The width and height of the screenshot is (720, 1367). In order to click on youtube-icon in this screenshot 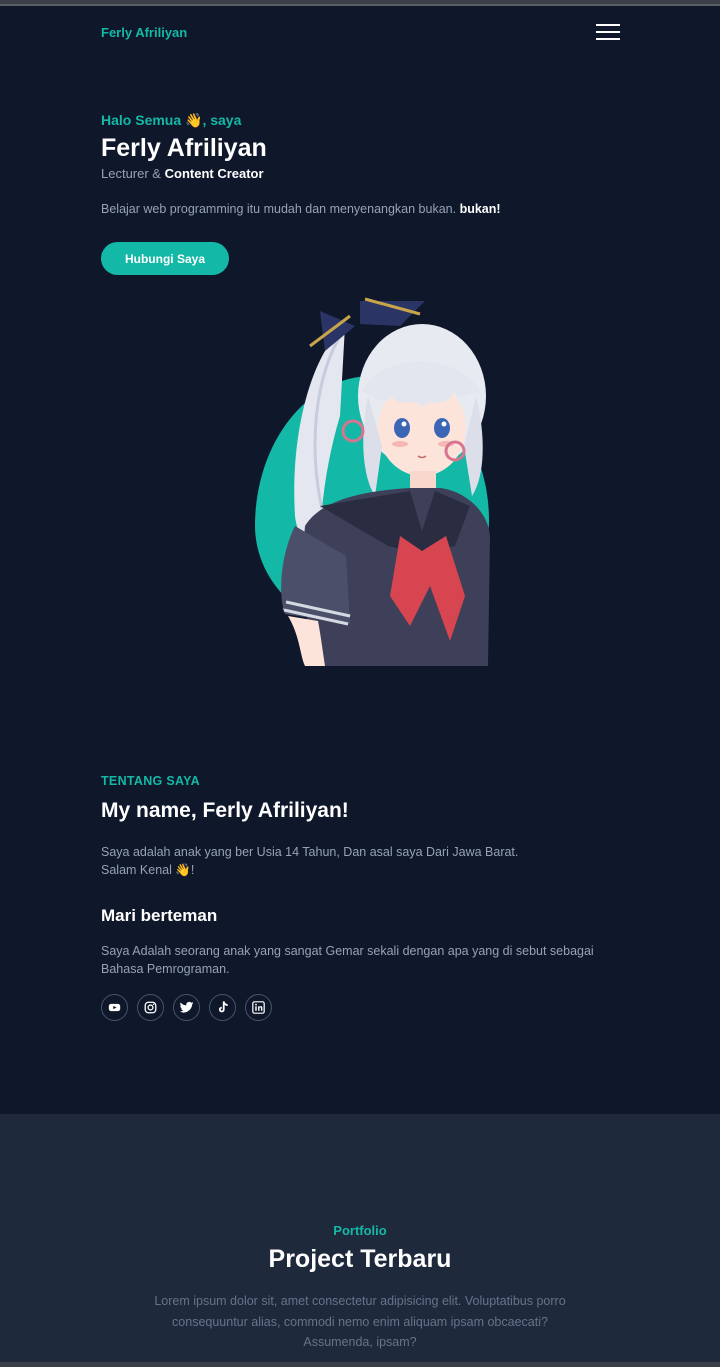, I will do `click(114, 1007)`.